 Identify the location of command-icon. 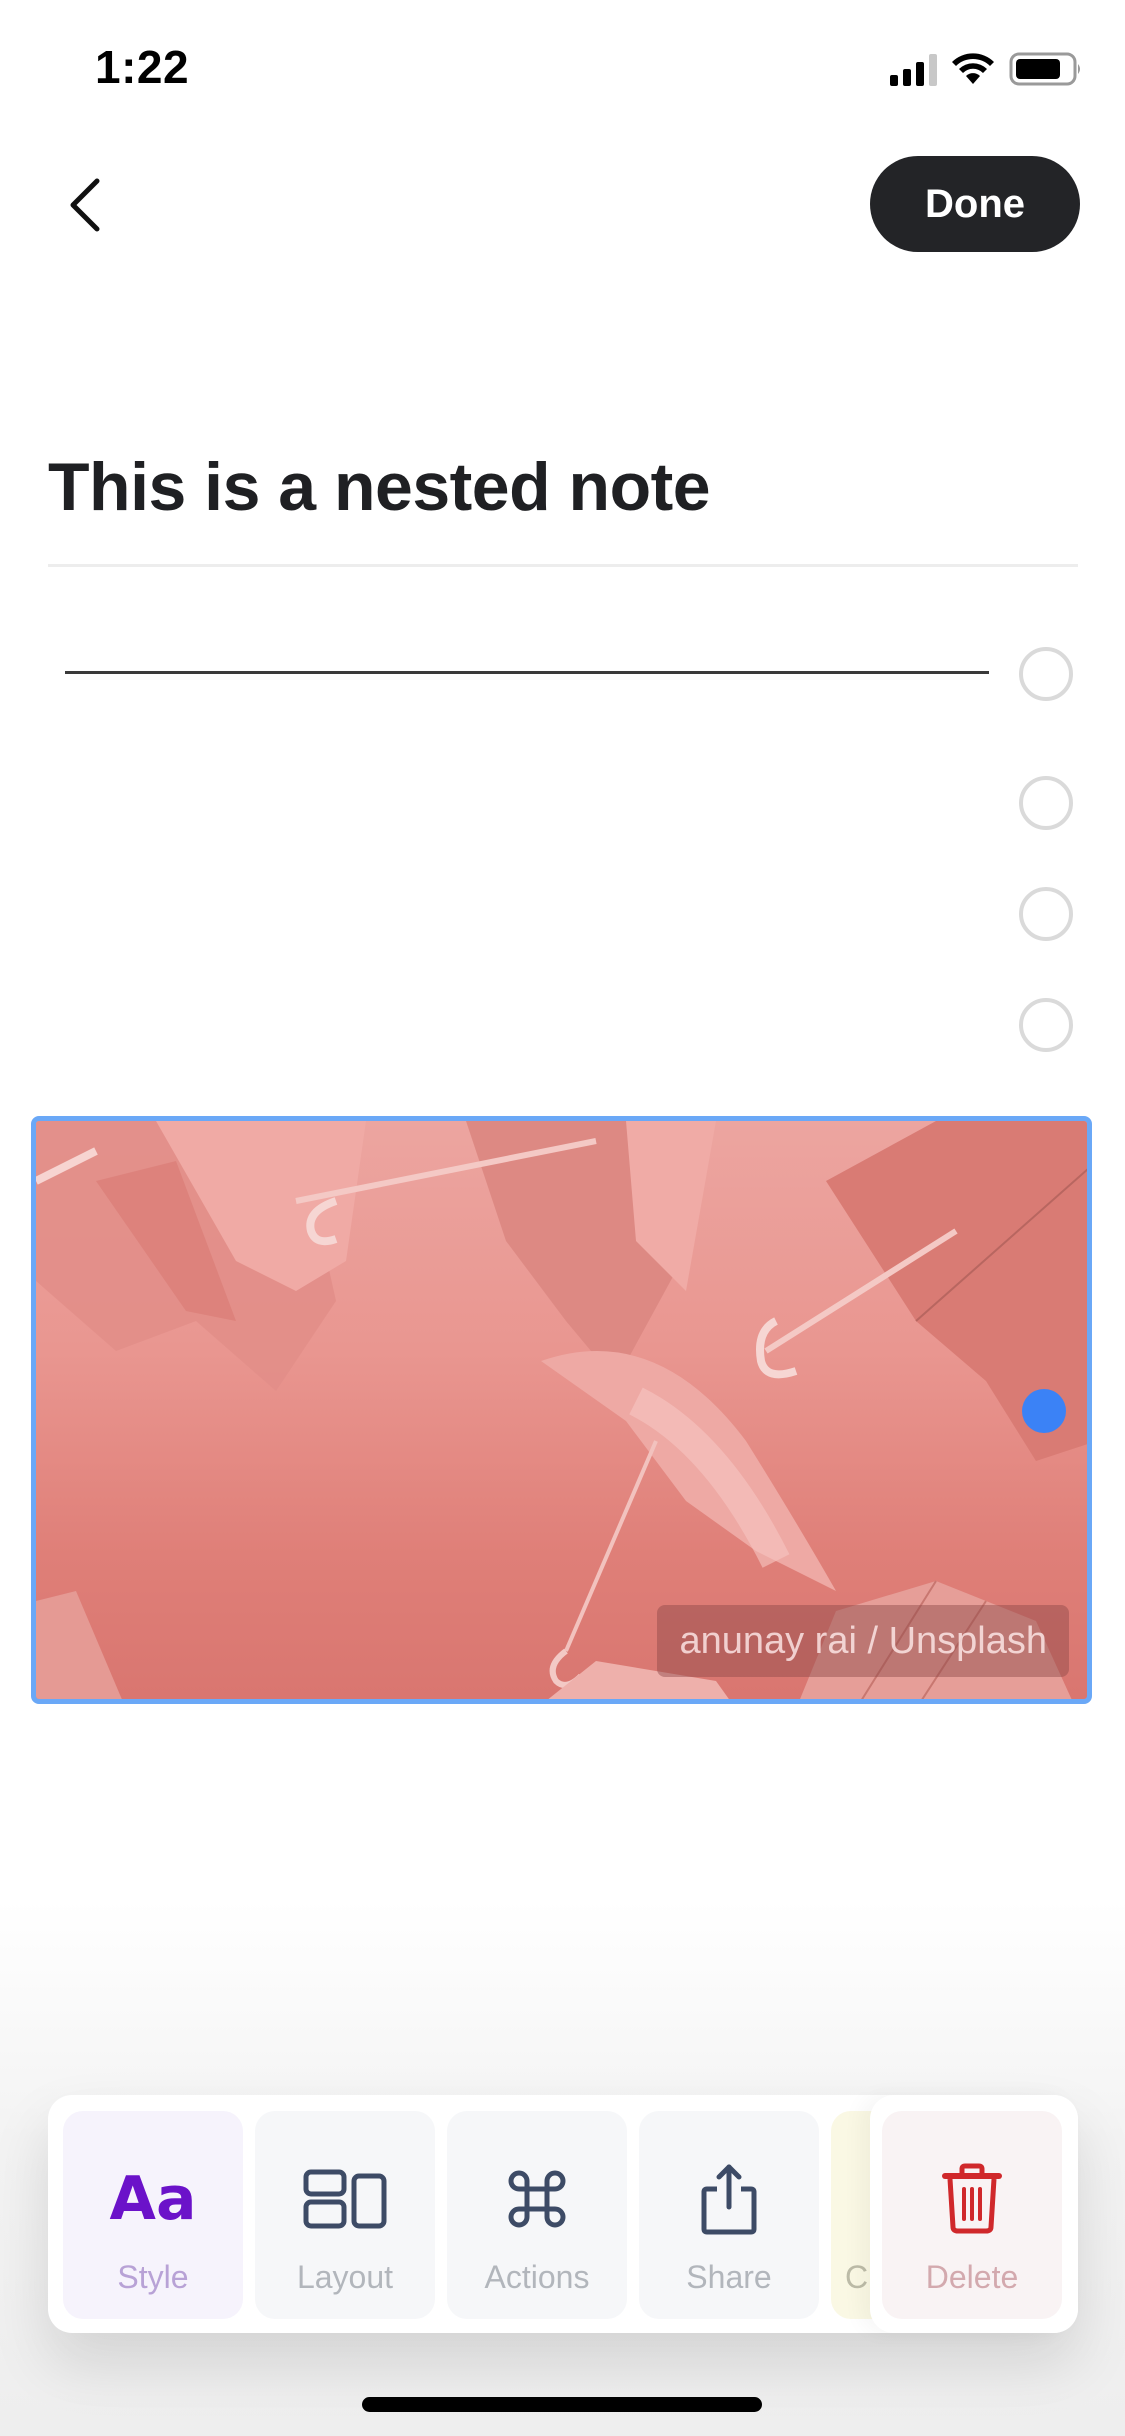
(537, 2199).